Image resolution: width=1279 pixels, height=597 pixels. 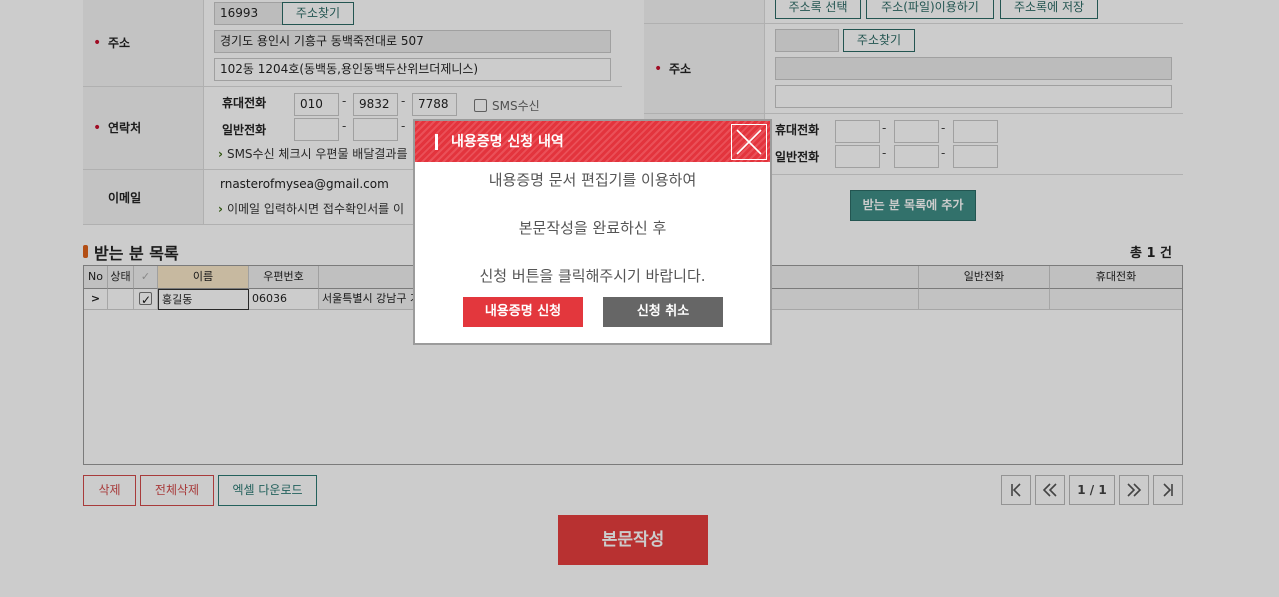 I want to click on close-icon, so click(x=749, y=142).